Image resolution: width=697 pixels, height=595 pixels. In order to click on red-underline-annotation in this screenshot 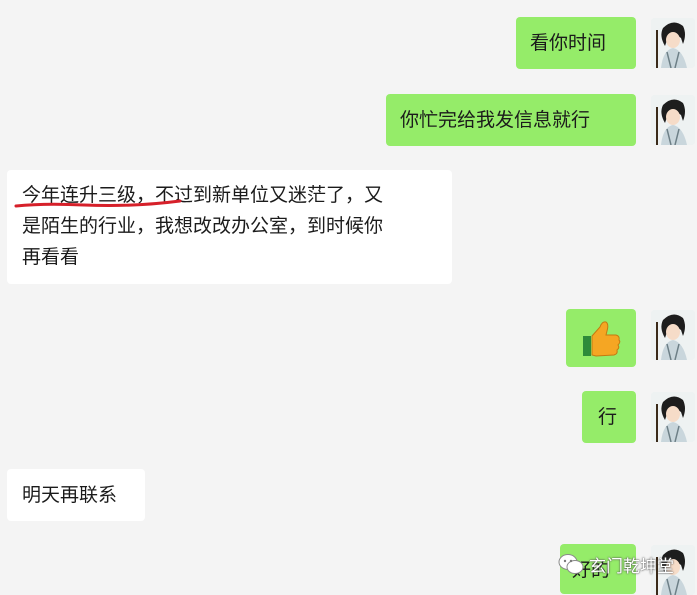, I will do `click(98, 203)`.